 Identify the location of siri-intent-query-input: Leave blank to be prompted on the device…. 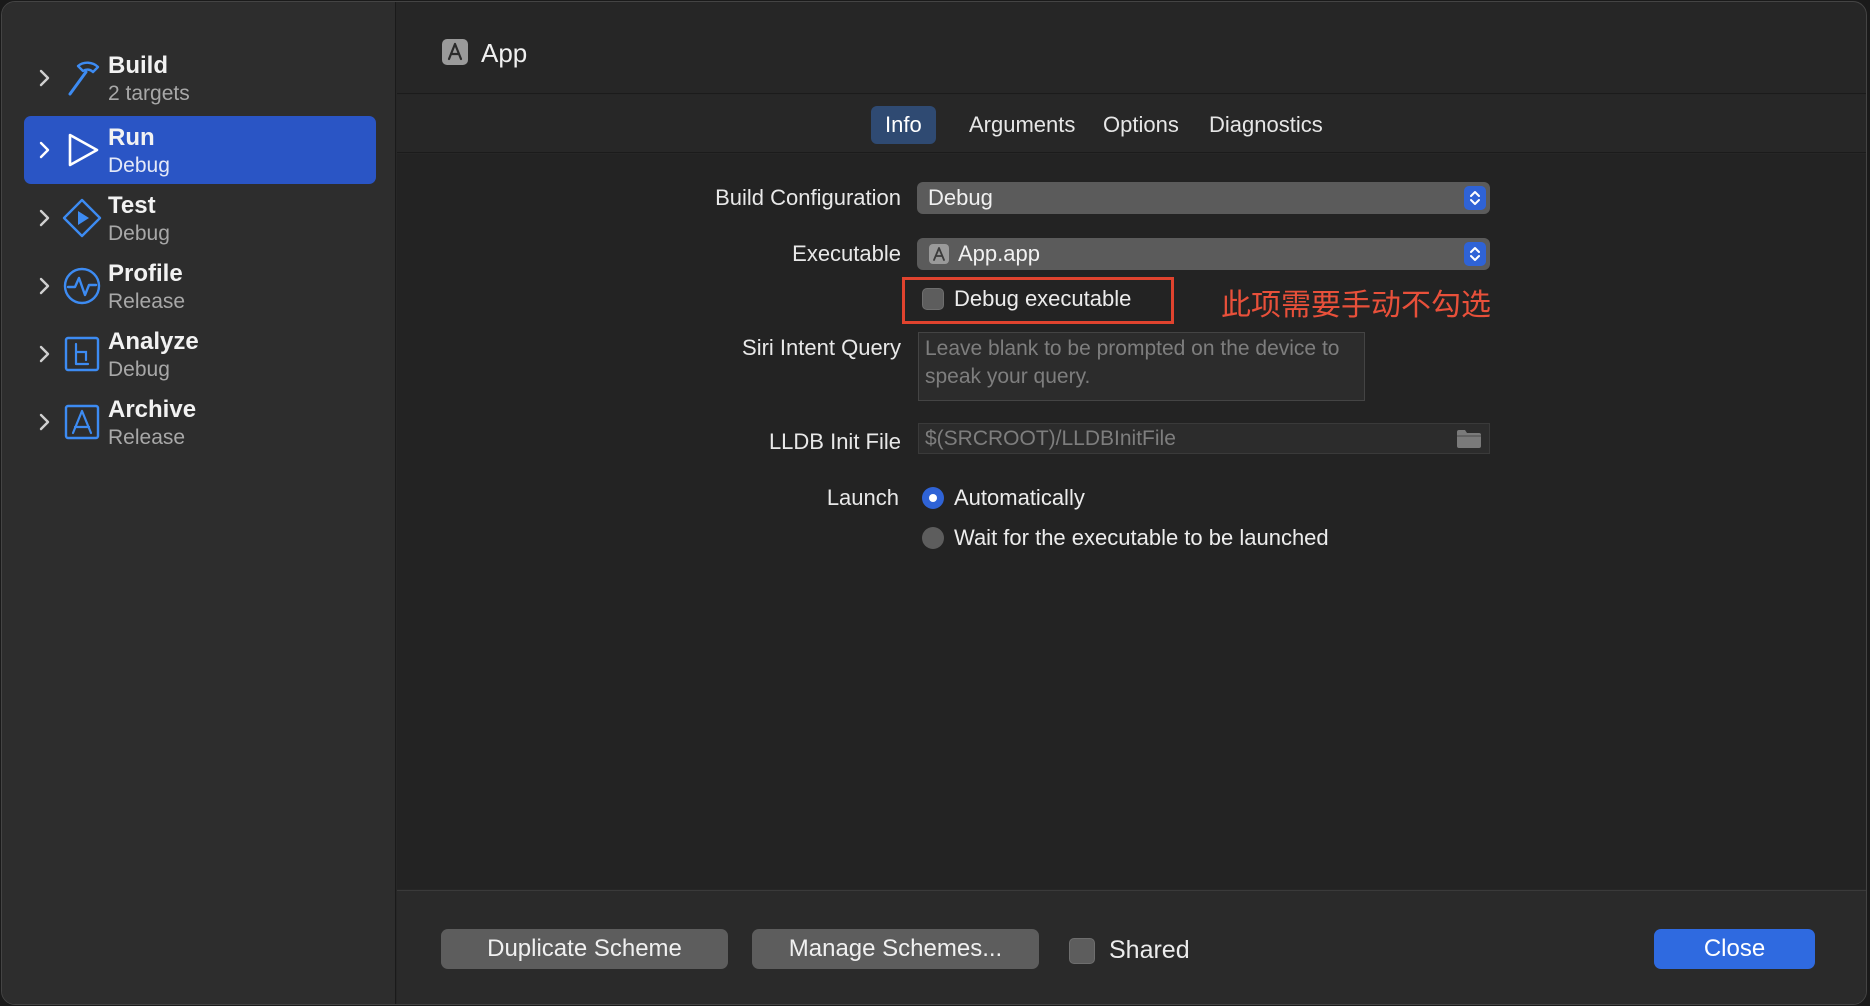
(1141, 366).